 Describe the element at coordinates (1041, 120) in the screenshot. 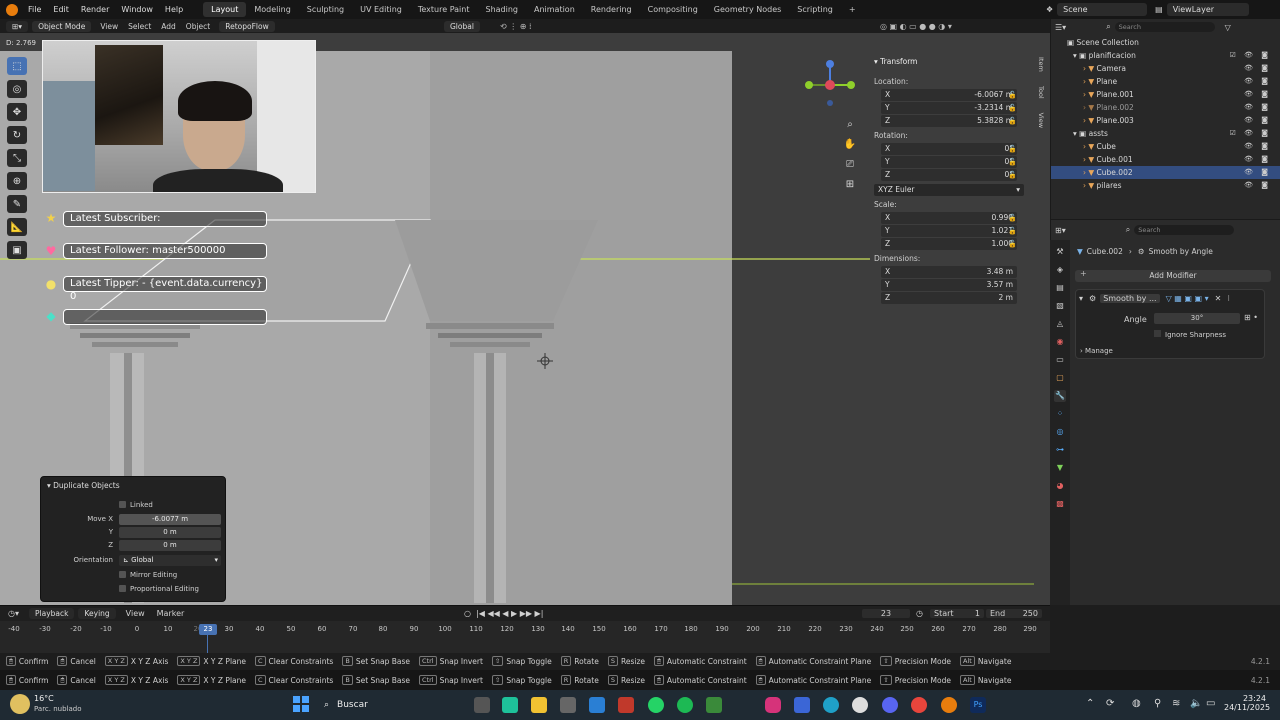

I see `tab-view: View` at that location.